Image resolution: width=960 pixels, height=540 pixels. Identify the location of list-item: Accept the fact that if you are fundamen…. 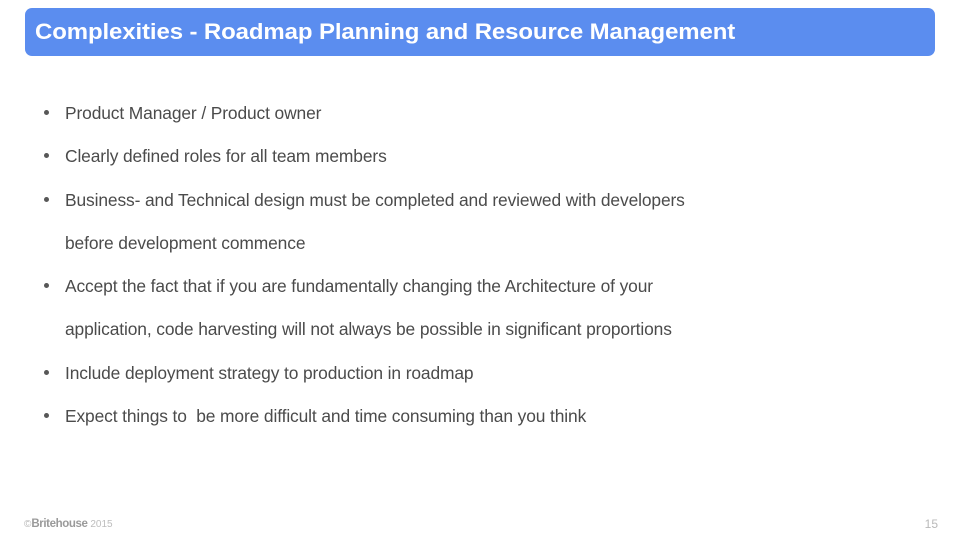
(479, 308).